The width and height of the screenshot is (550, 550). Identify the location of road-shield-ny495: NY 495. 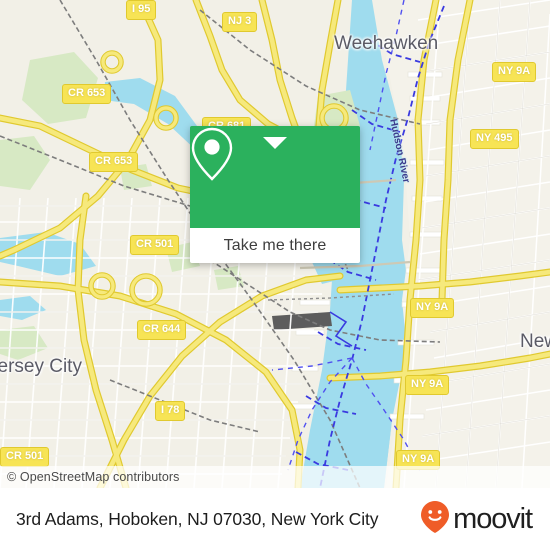
(494, 139).